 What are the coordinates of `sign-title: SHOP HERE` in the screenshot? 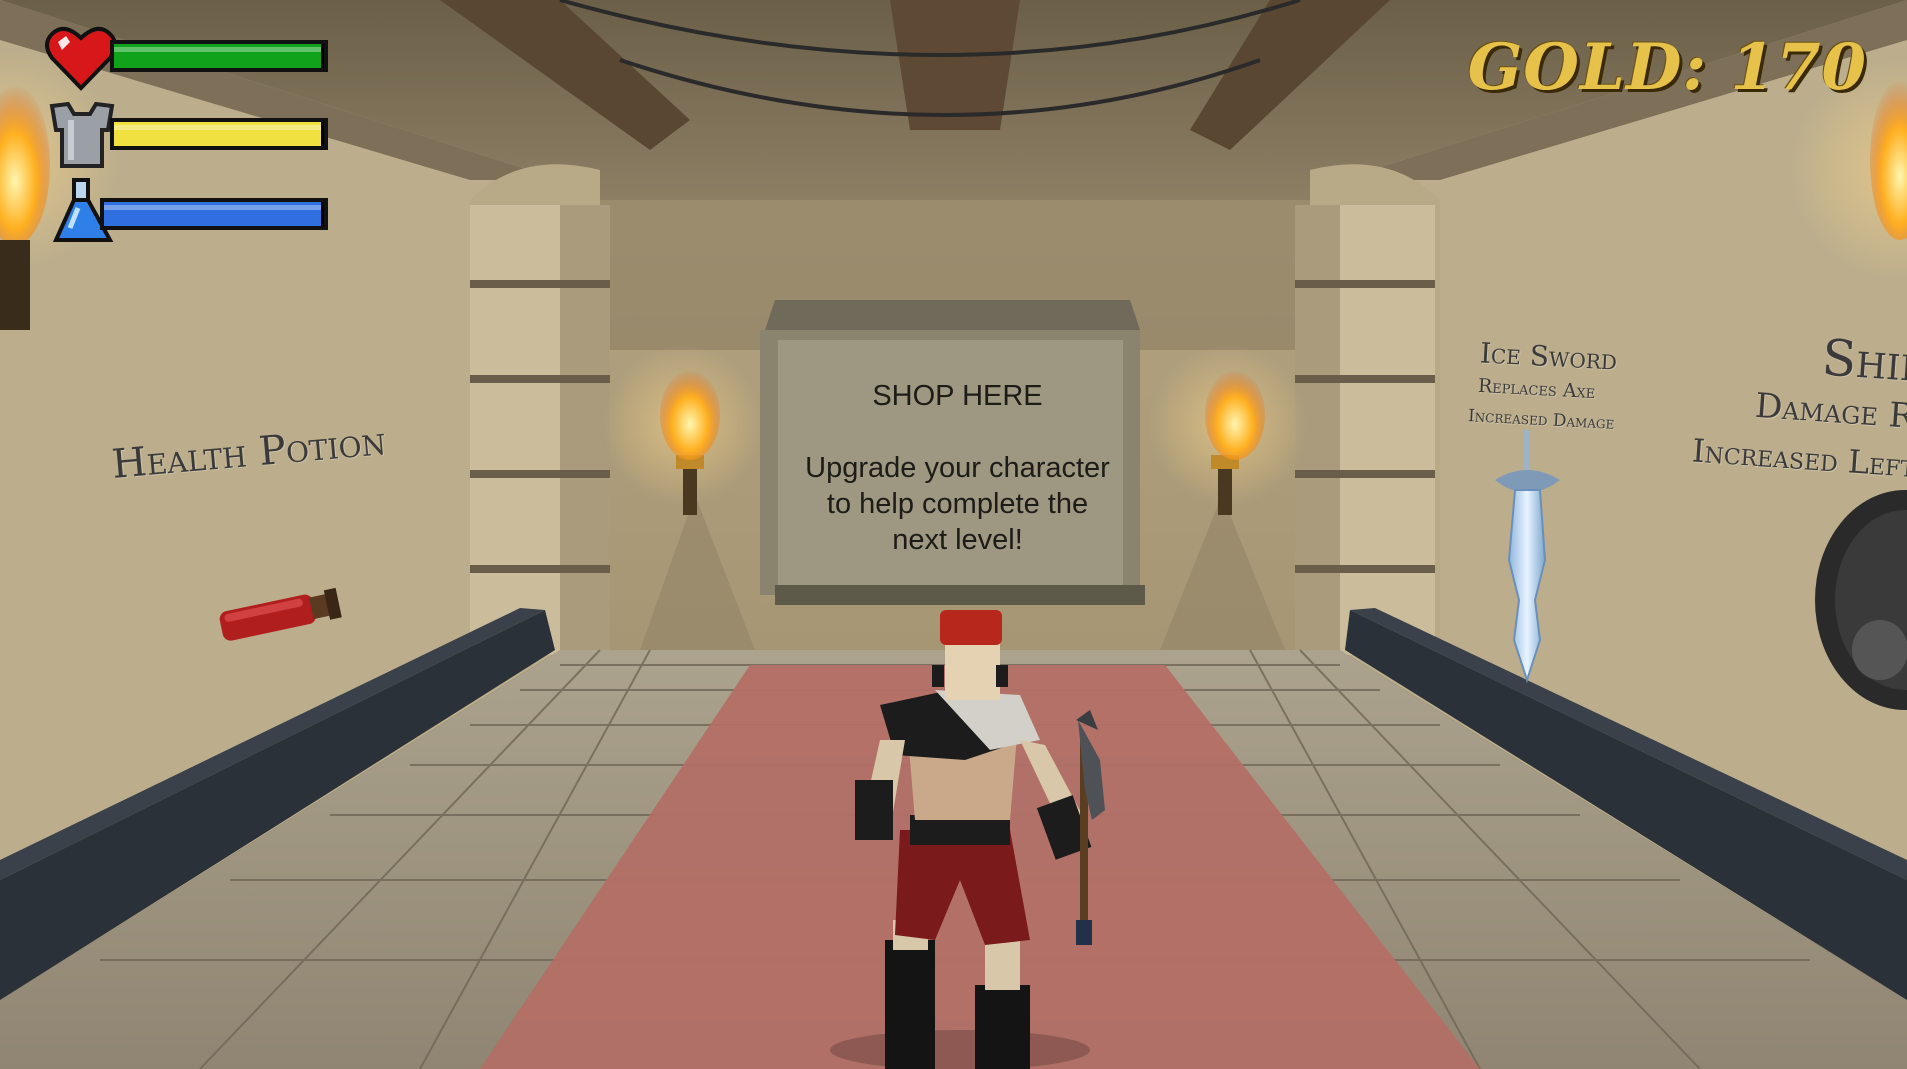 It's located at (957, 396).